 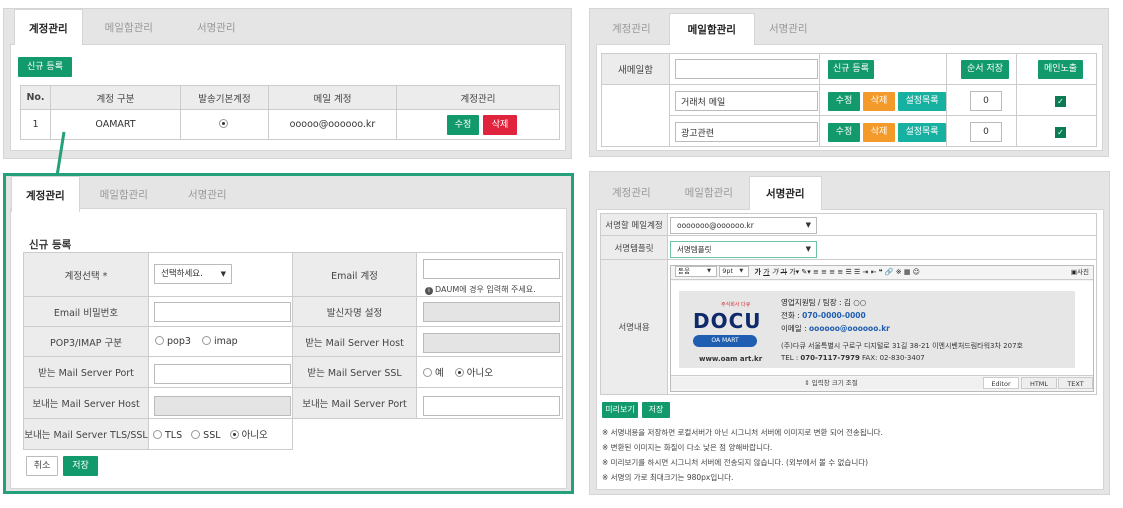 I want to click on email-password-label: Email 비밀번호, so click(x=86, y=311).